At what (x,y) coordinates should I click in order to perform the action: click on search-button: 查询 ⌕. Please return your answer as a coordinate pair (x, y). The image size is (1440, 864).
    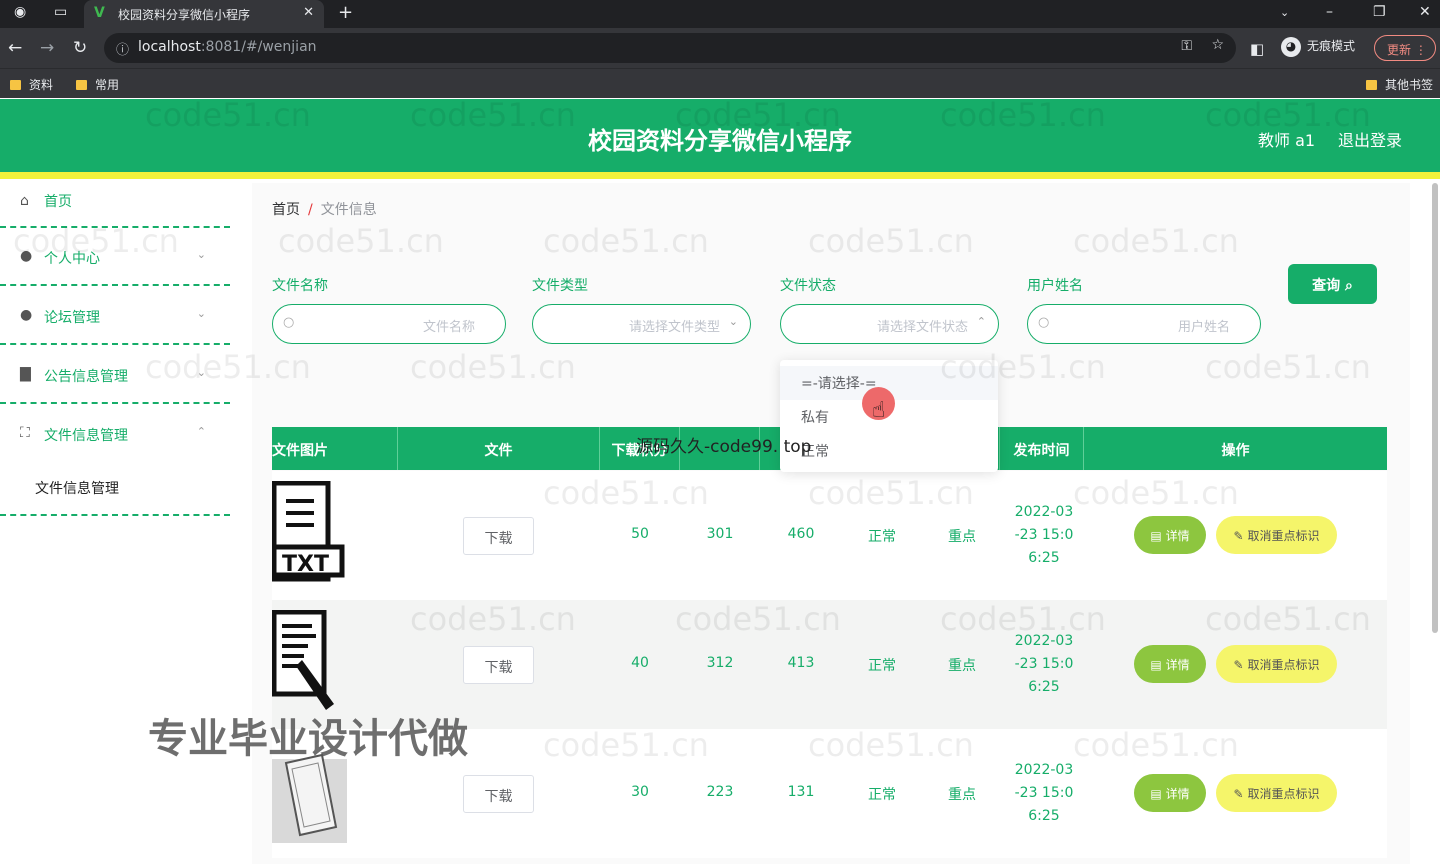
    Looking at the image, I should click on (1332, 284).